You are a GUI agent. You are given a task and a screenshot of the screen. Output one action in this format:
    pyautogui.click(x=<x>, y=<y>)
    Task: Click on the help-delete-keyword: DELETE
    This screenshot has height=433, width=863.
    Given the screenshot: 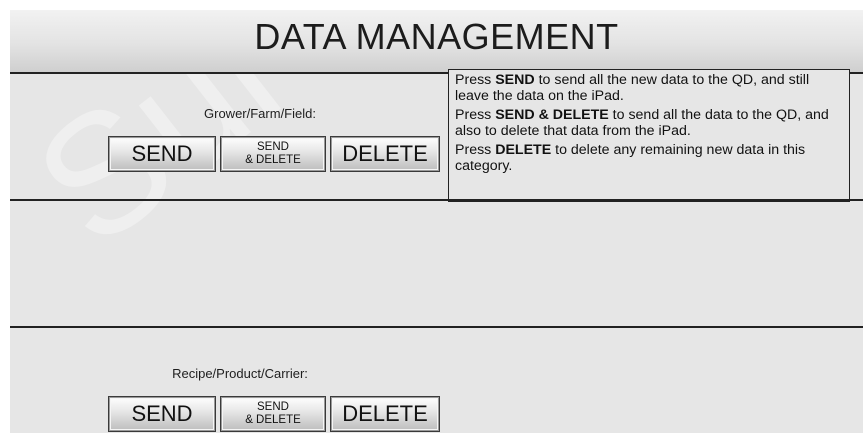 What is the action you would take?
    pyautogui.click(x=523, y=150)
    